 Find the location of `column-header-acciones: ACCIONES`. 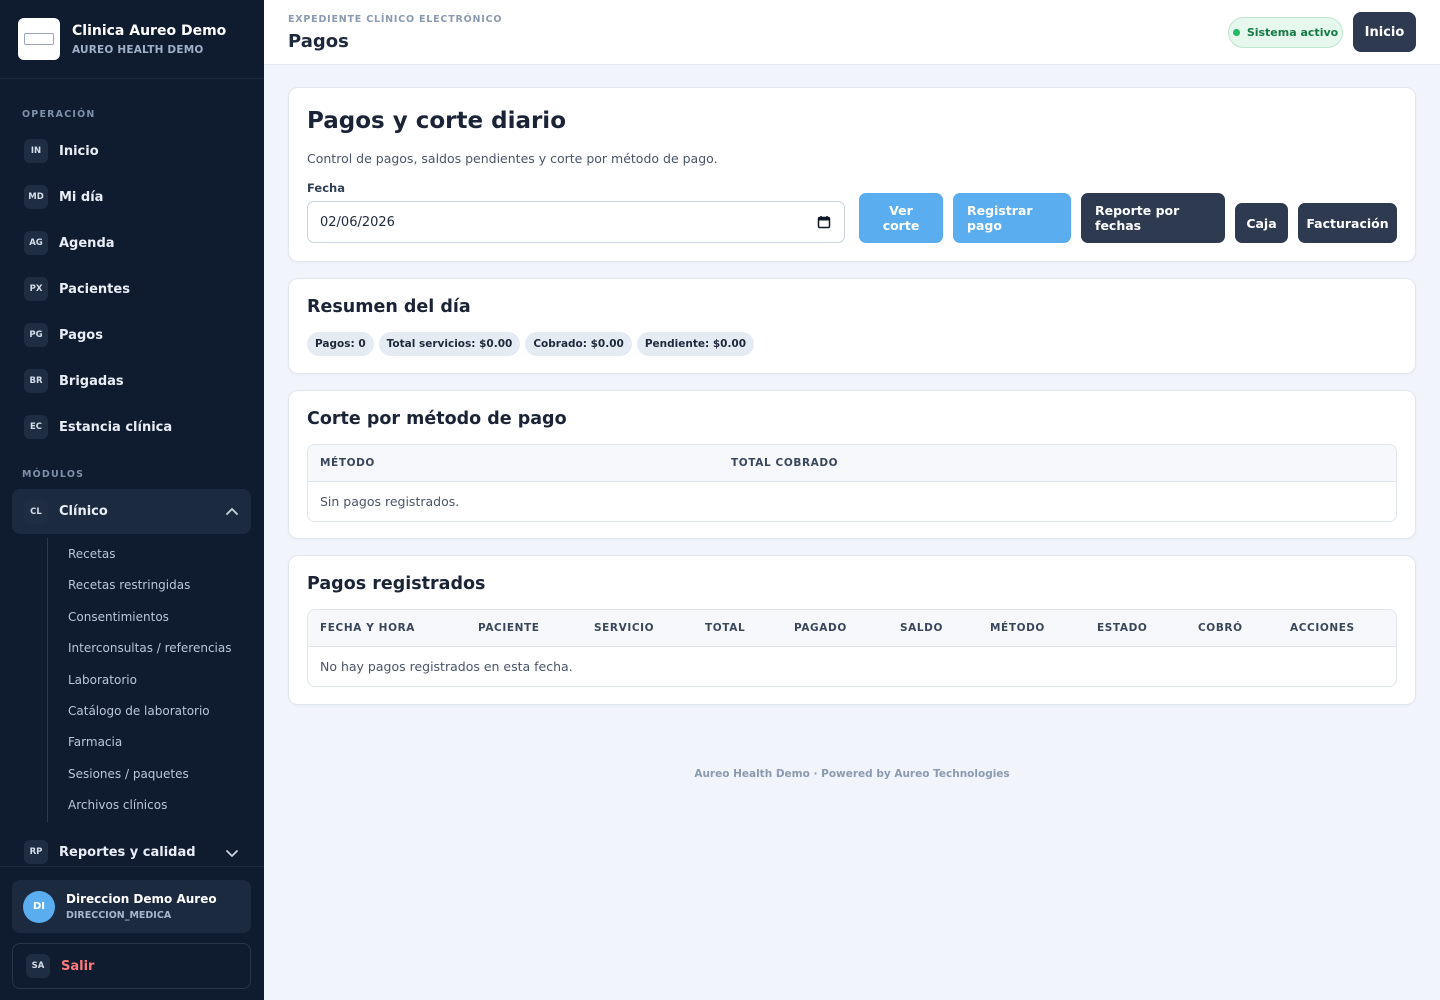

column-header-acciones: ACCIONES is located at coordinates (1322, 628).